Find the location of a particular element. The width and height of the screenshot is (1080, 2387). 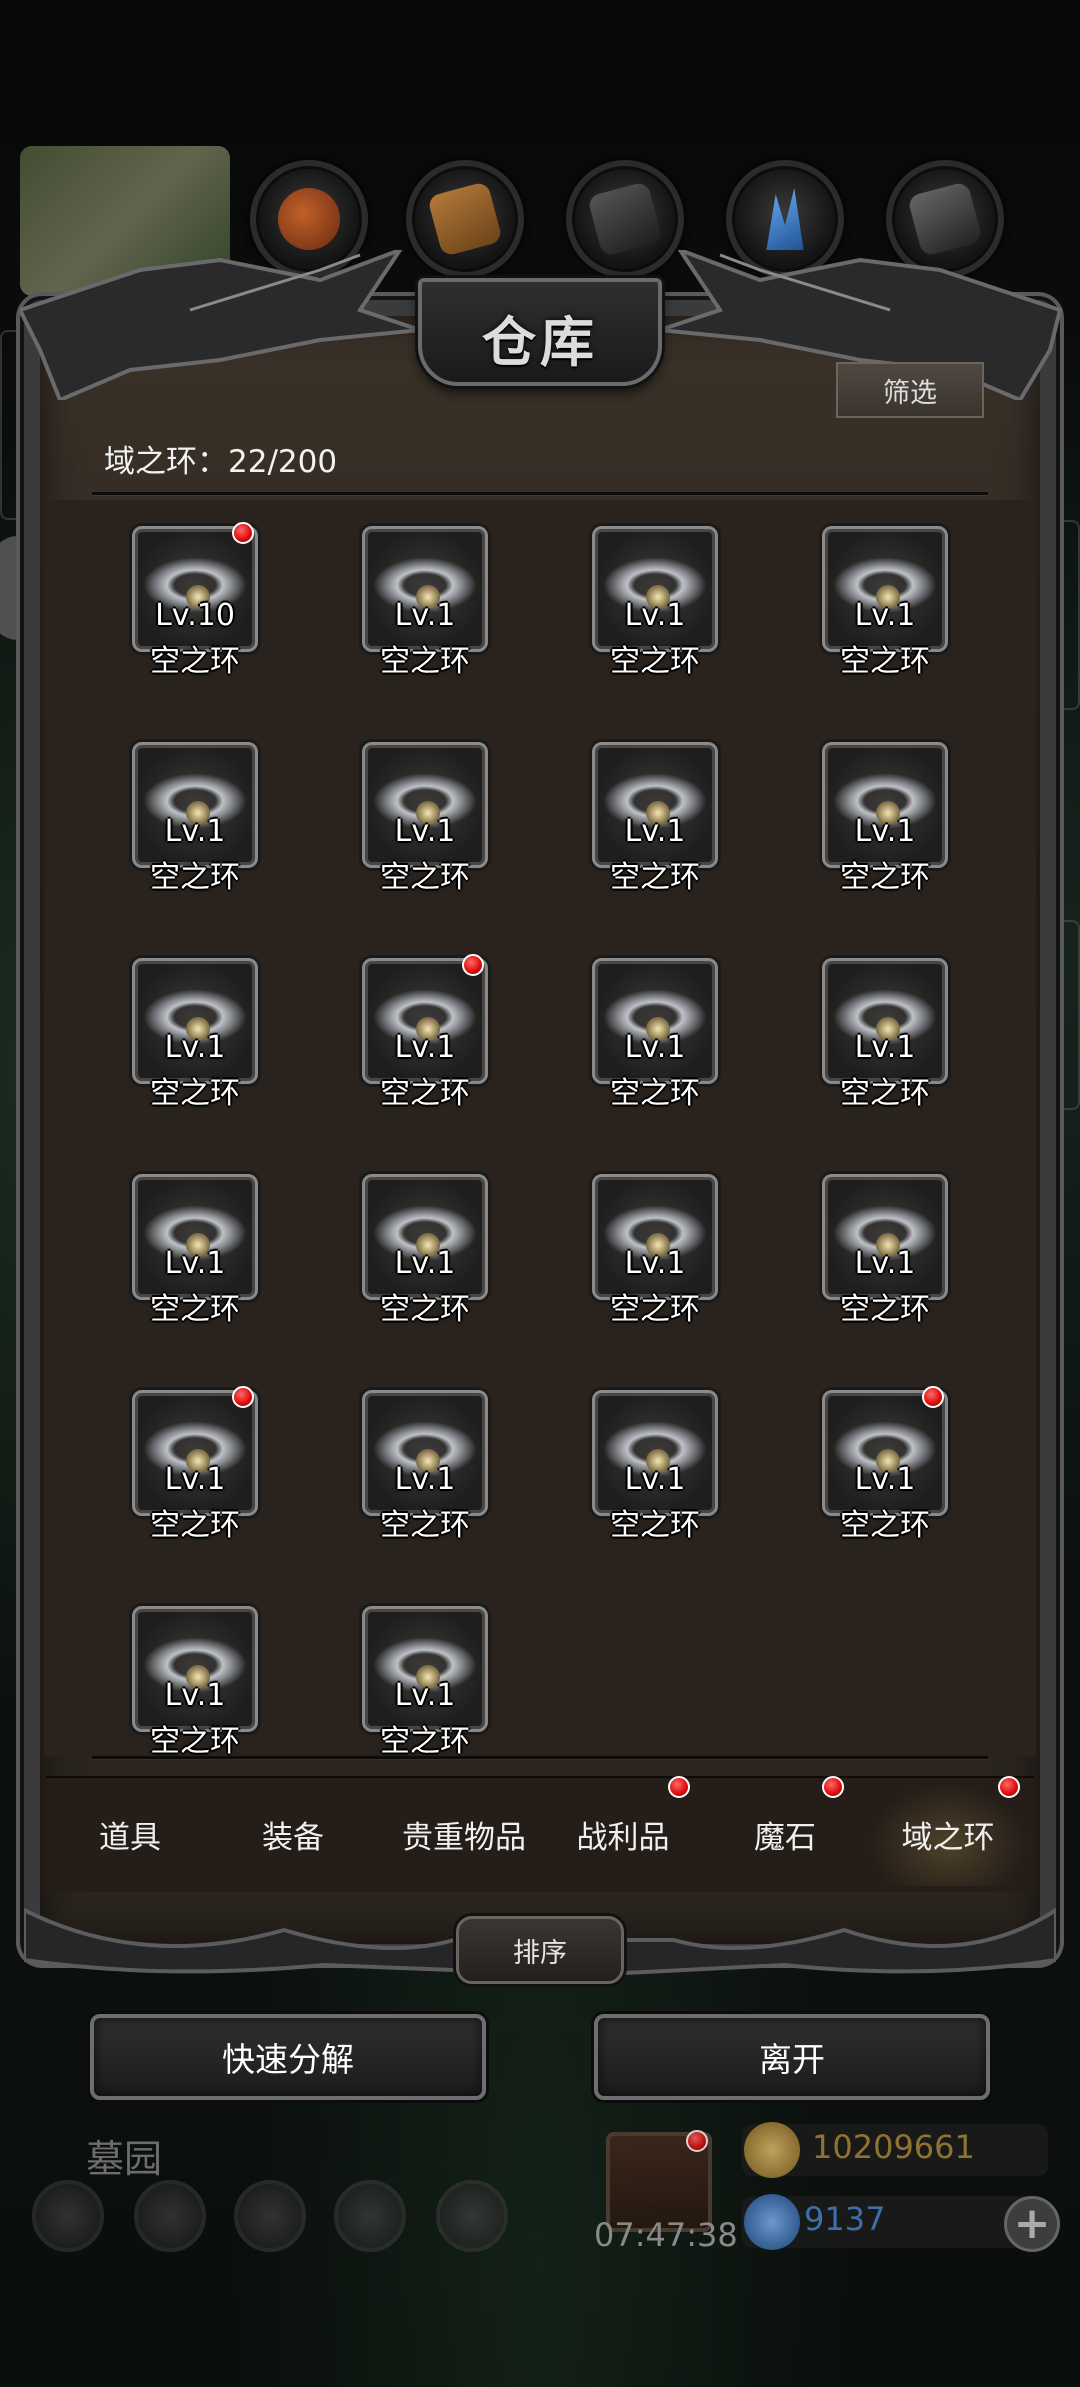

item-slot: Lv.10 空之环 is located at coordinates (195, 600).